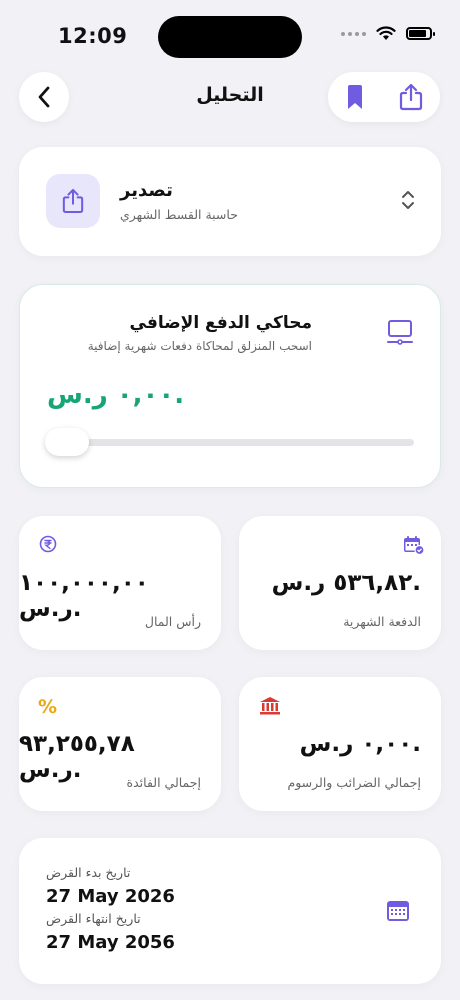 This screenshot has width=460, height=1000. What do you see at coordinates (163, 782) in the screenshot?
I see `stat-label: إجمالي الفائدة` at bounding box center [163, 782].